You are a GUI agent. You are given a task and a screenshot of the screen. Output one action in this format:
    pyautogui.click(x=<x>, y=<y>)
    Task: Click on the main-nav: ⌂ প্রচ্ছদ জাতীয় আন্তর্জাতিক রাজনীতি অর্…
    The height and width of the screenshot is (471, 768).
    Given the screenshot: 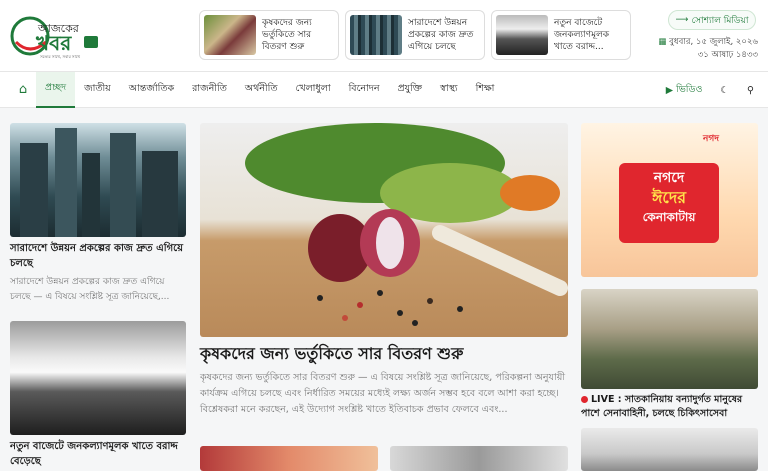 What is the action you would take?
    pyautogui.click(x=384, y=89)
    